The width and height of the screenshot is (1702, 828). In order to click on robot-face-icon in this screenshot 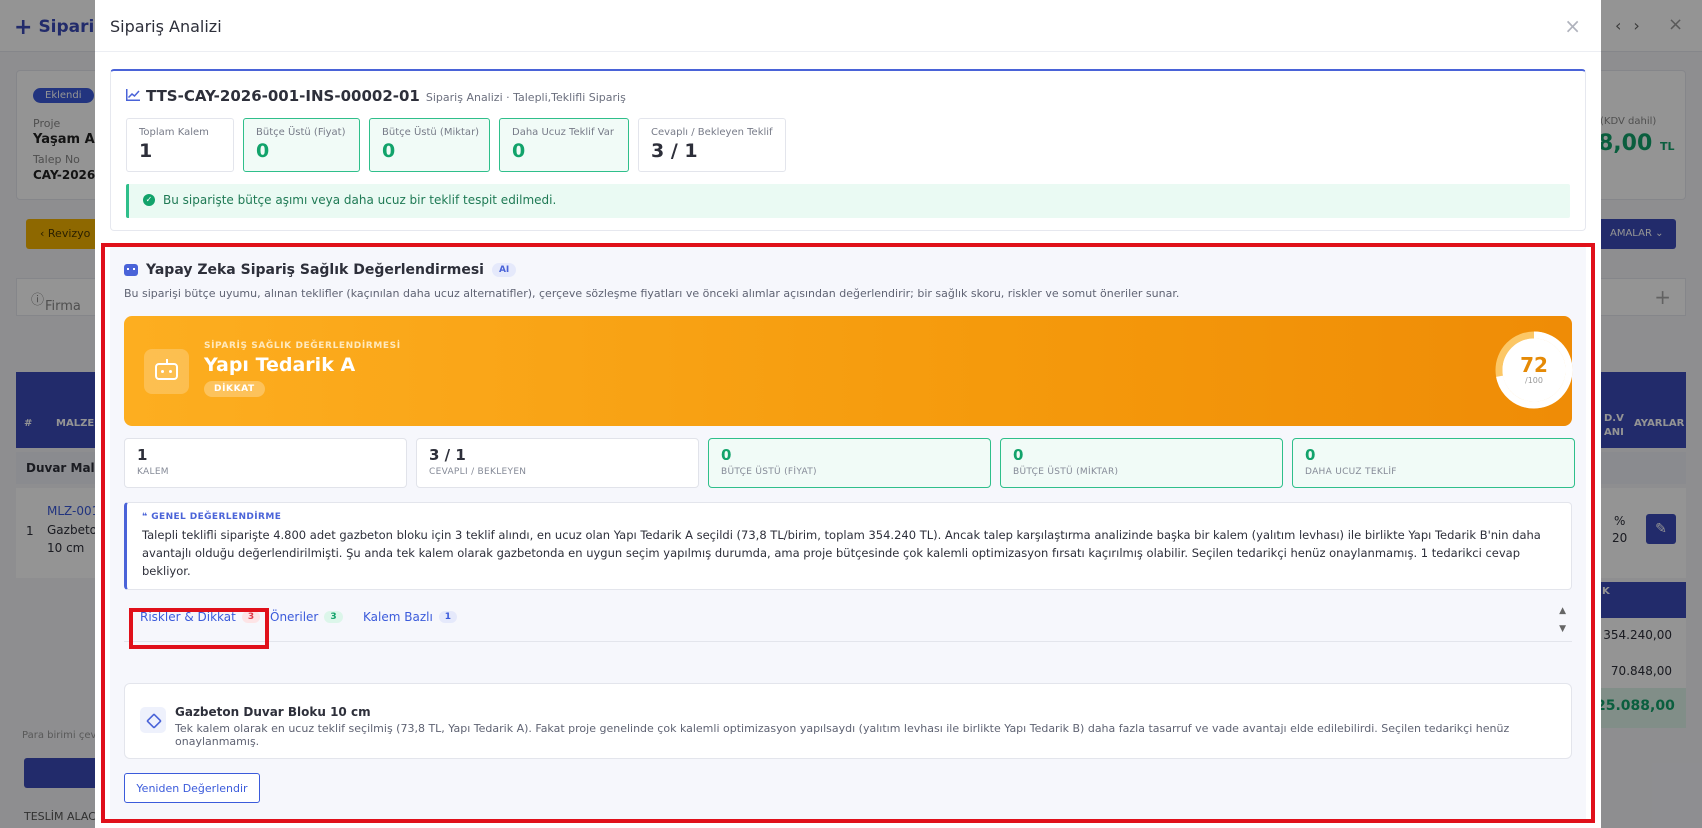, I will do `click(166, 369)`.